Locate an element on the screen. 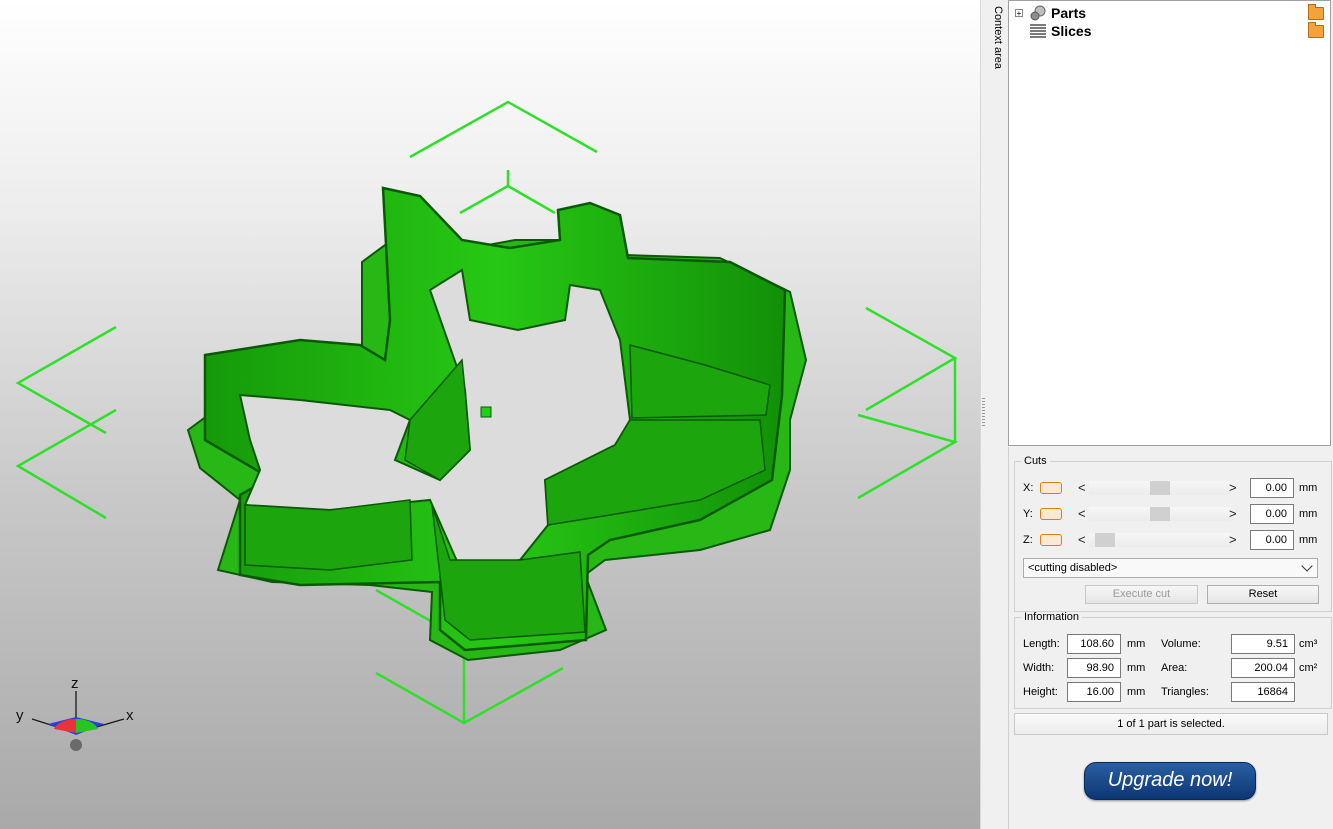  tree-item-label: Parts is located at coordinates (1069, 13).